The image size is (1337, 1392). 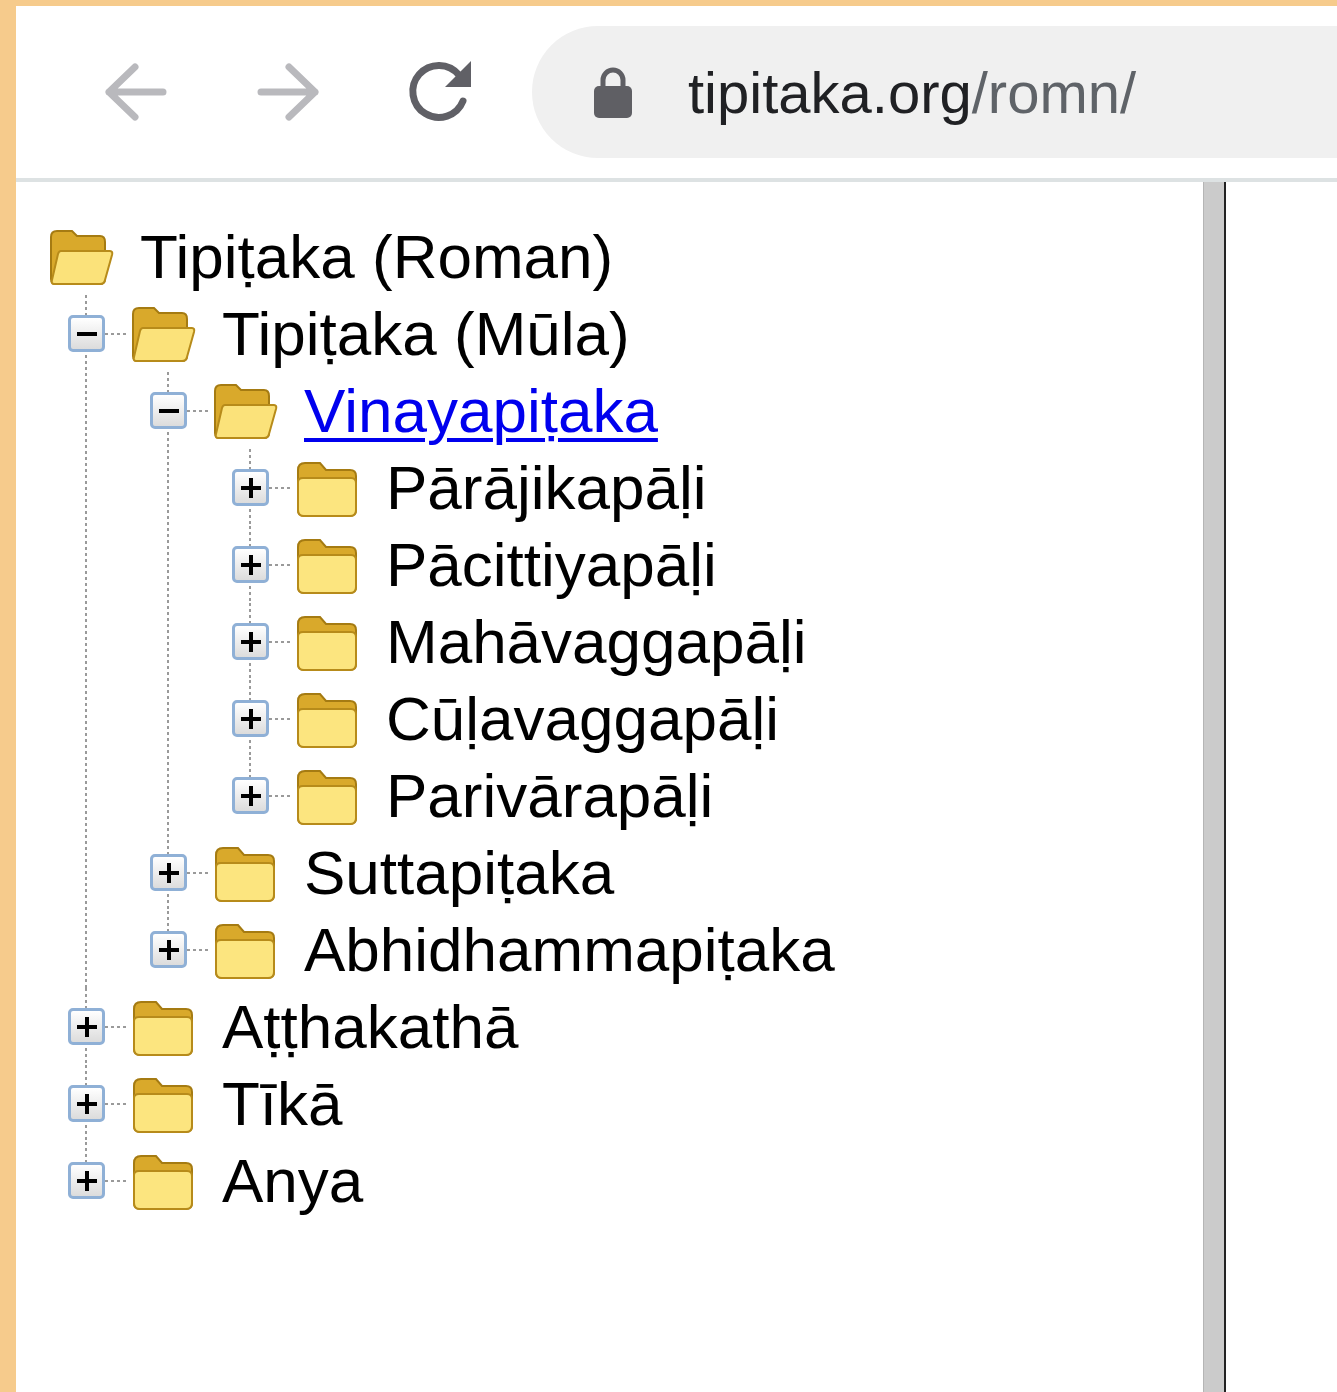 I want to click on forward-arrow-icon, so click(x=288, y=92).